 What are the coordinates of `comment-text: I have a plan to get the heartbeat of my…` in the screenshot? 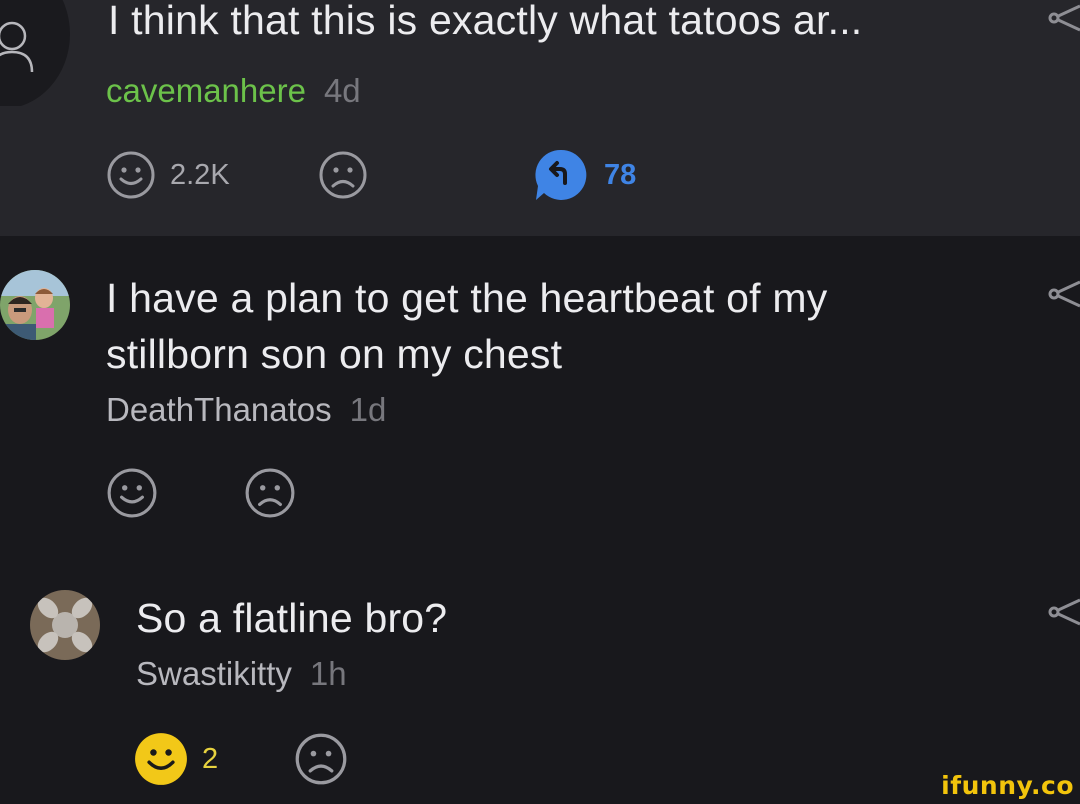 It's located at (466, 326).